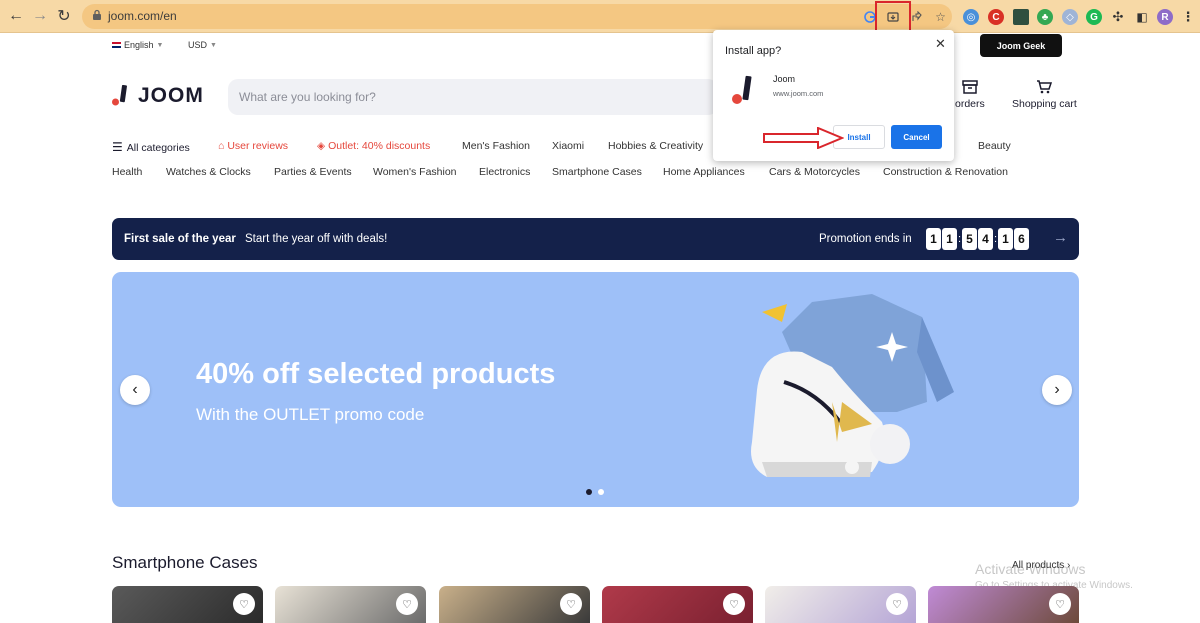 The width and height of the screenshot is (1200, 623). I want to click on sneaker-sweater-illustration, so click(852, 385).